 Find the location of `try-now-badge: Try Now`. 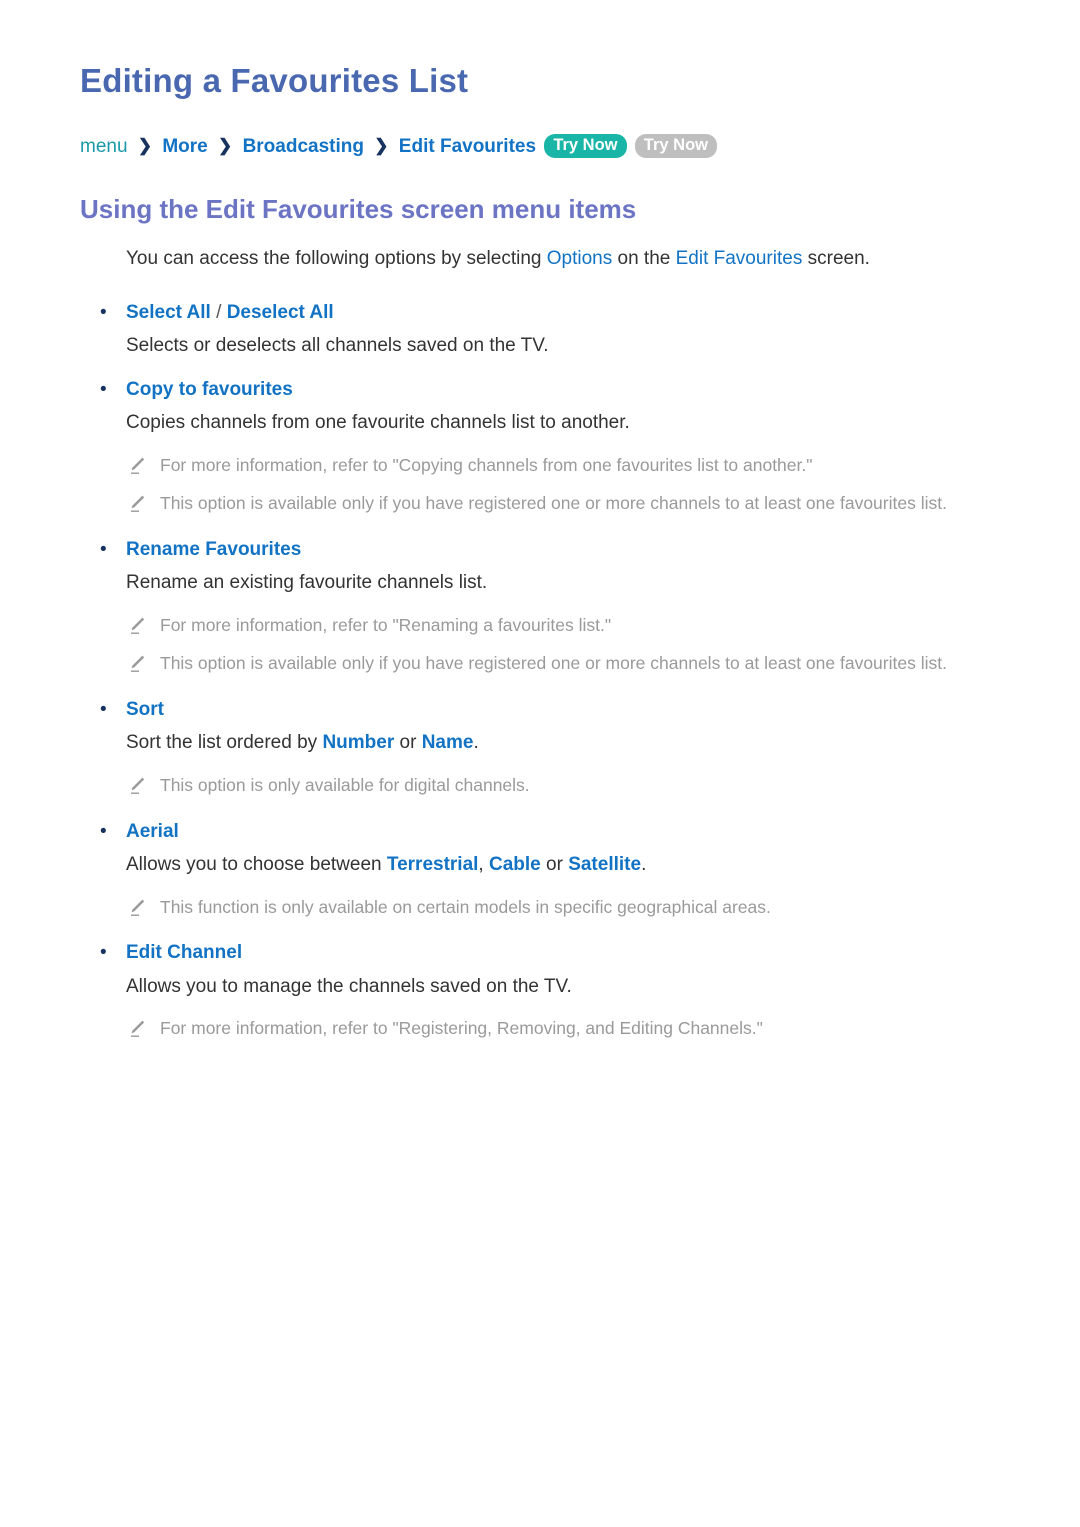

try-now-badge: Try Now is located at coordinates (585, 145).